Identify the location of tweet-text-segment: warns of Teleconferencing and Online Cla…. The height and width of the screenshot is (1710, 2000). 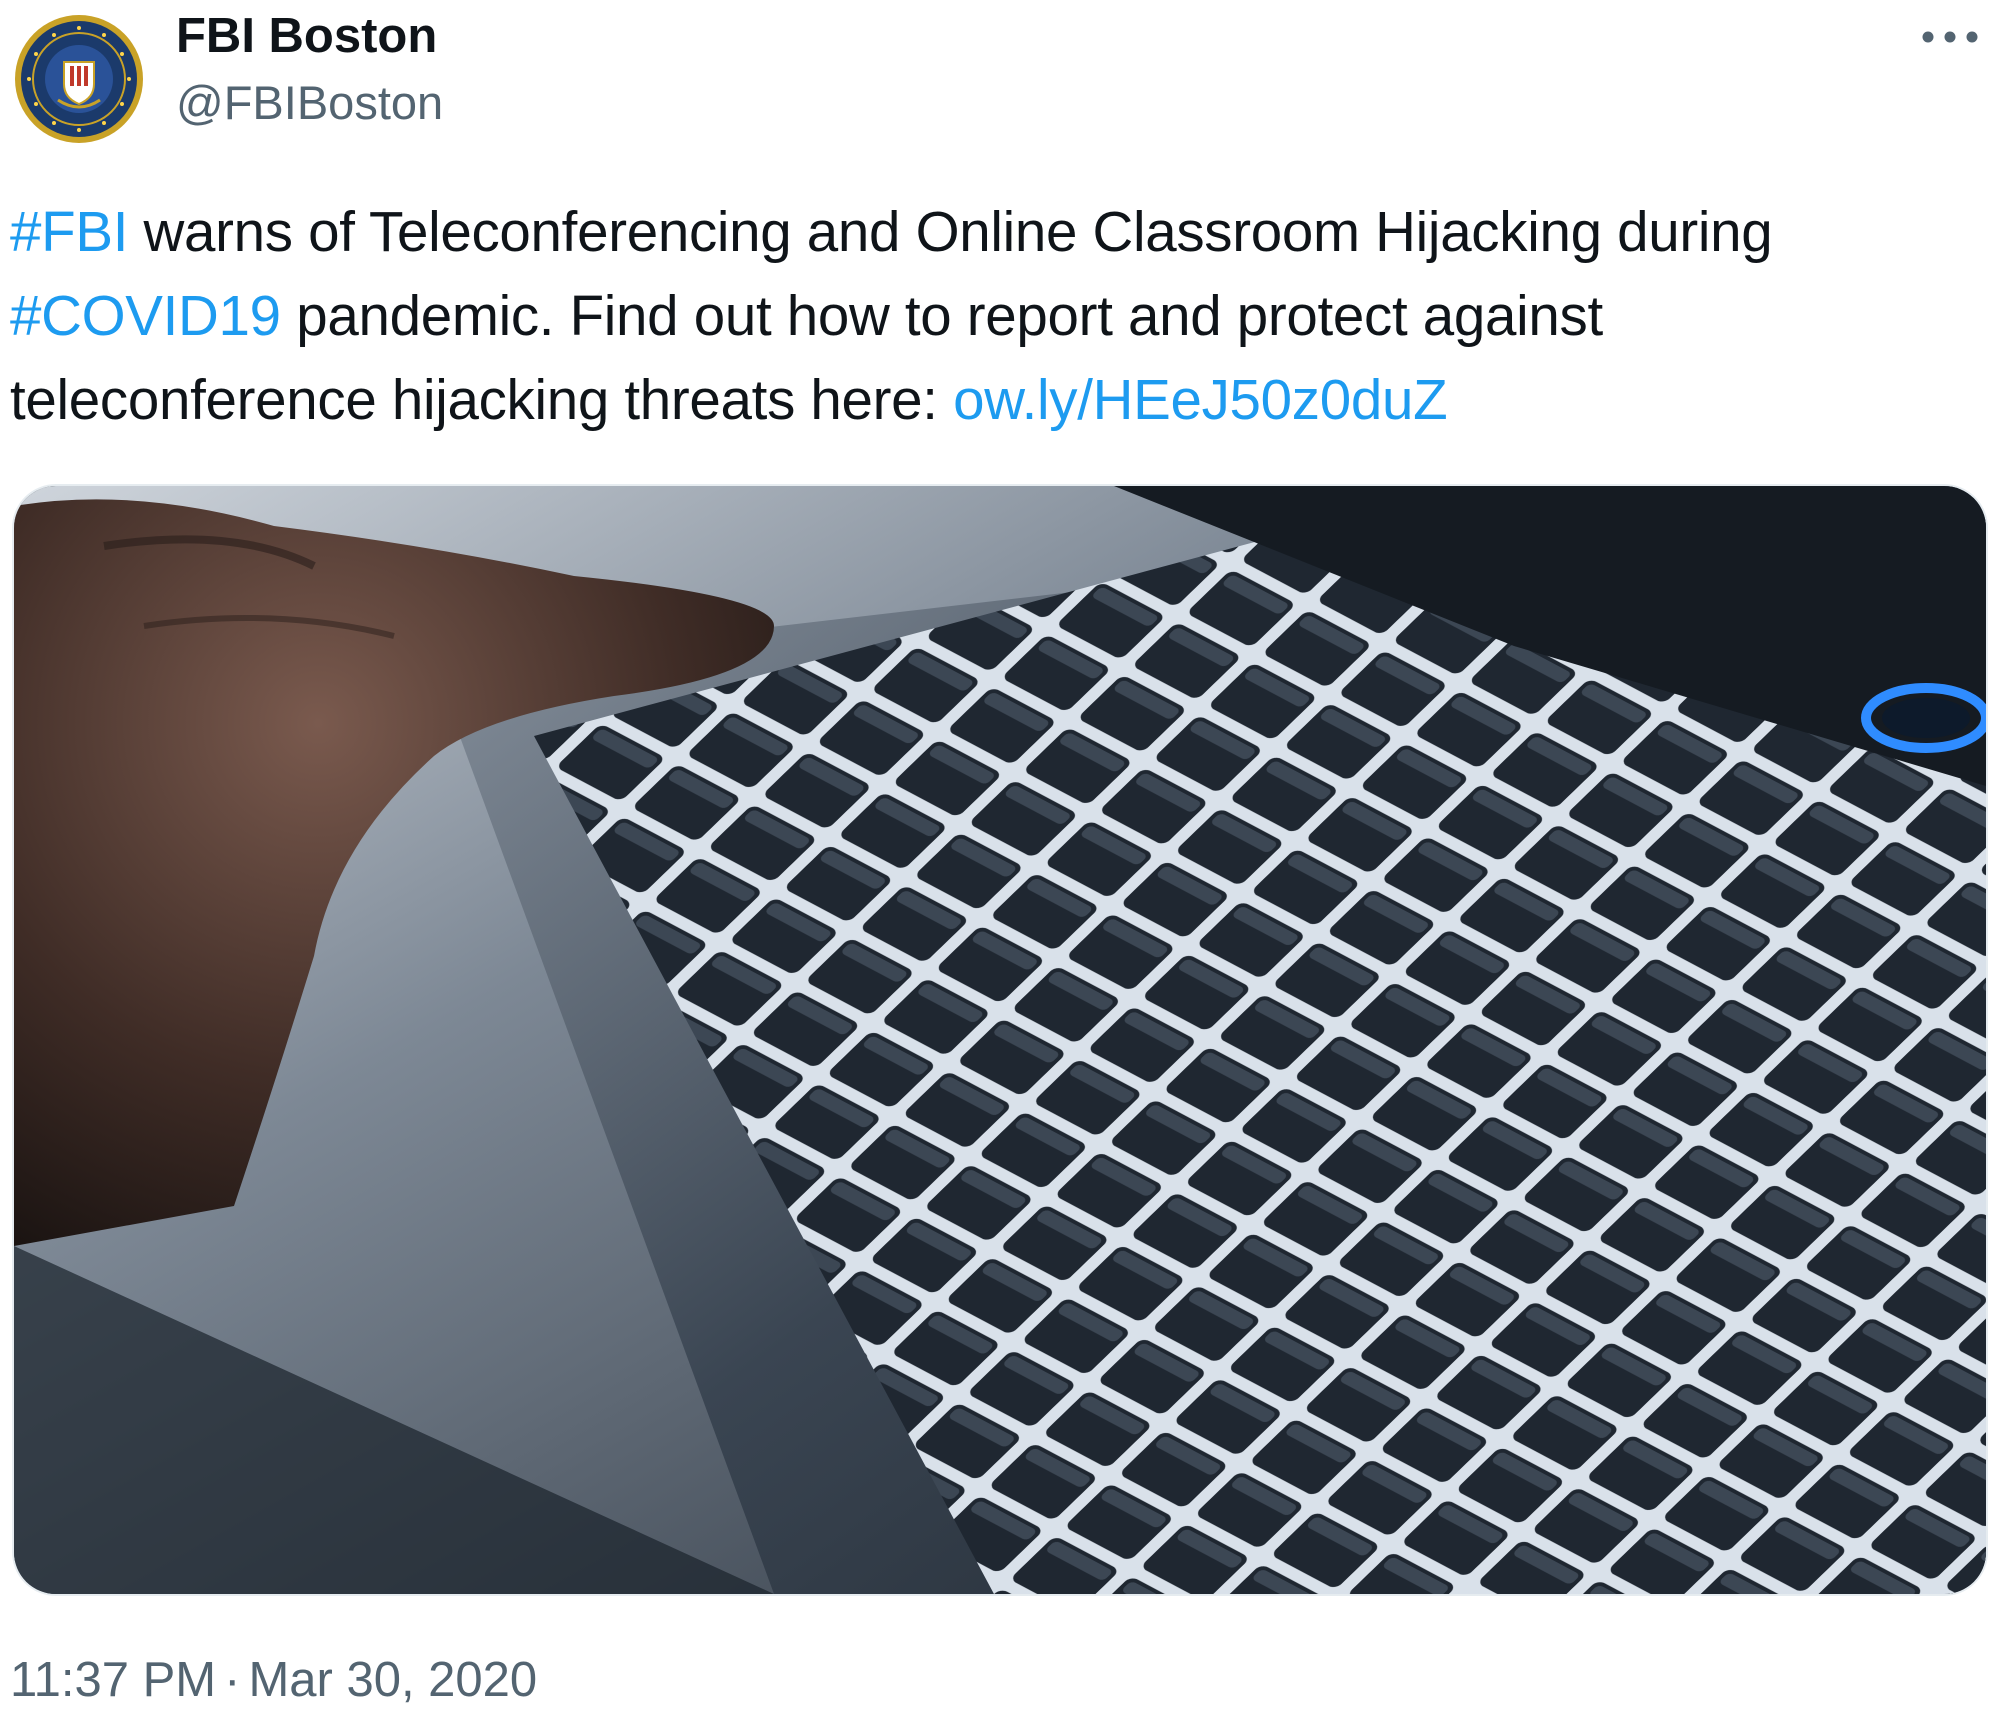
(950, 231).